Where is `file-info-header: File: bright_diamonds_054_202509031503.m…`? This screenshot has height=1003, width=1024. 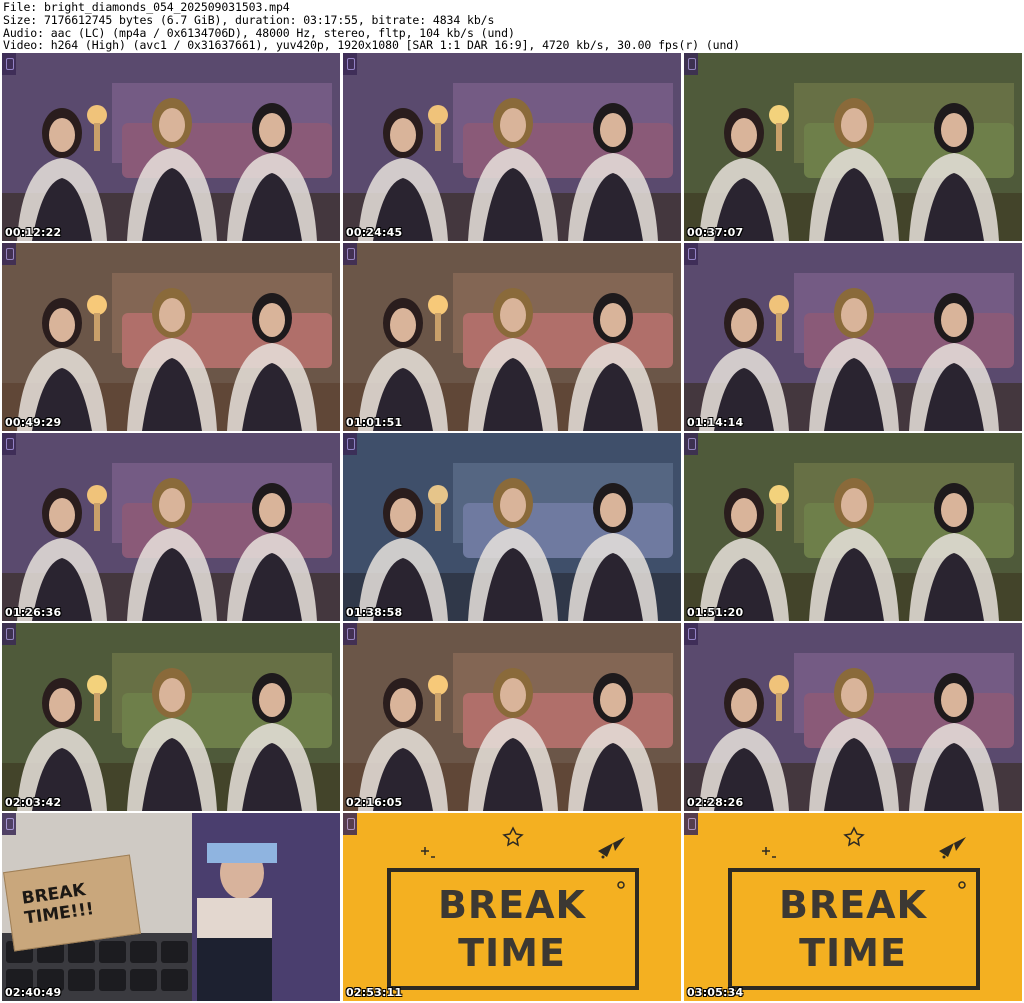
file-info-header: File: bright_diamonds_054_202509031503.m… is located at coordinates (512, 26).